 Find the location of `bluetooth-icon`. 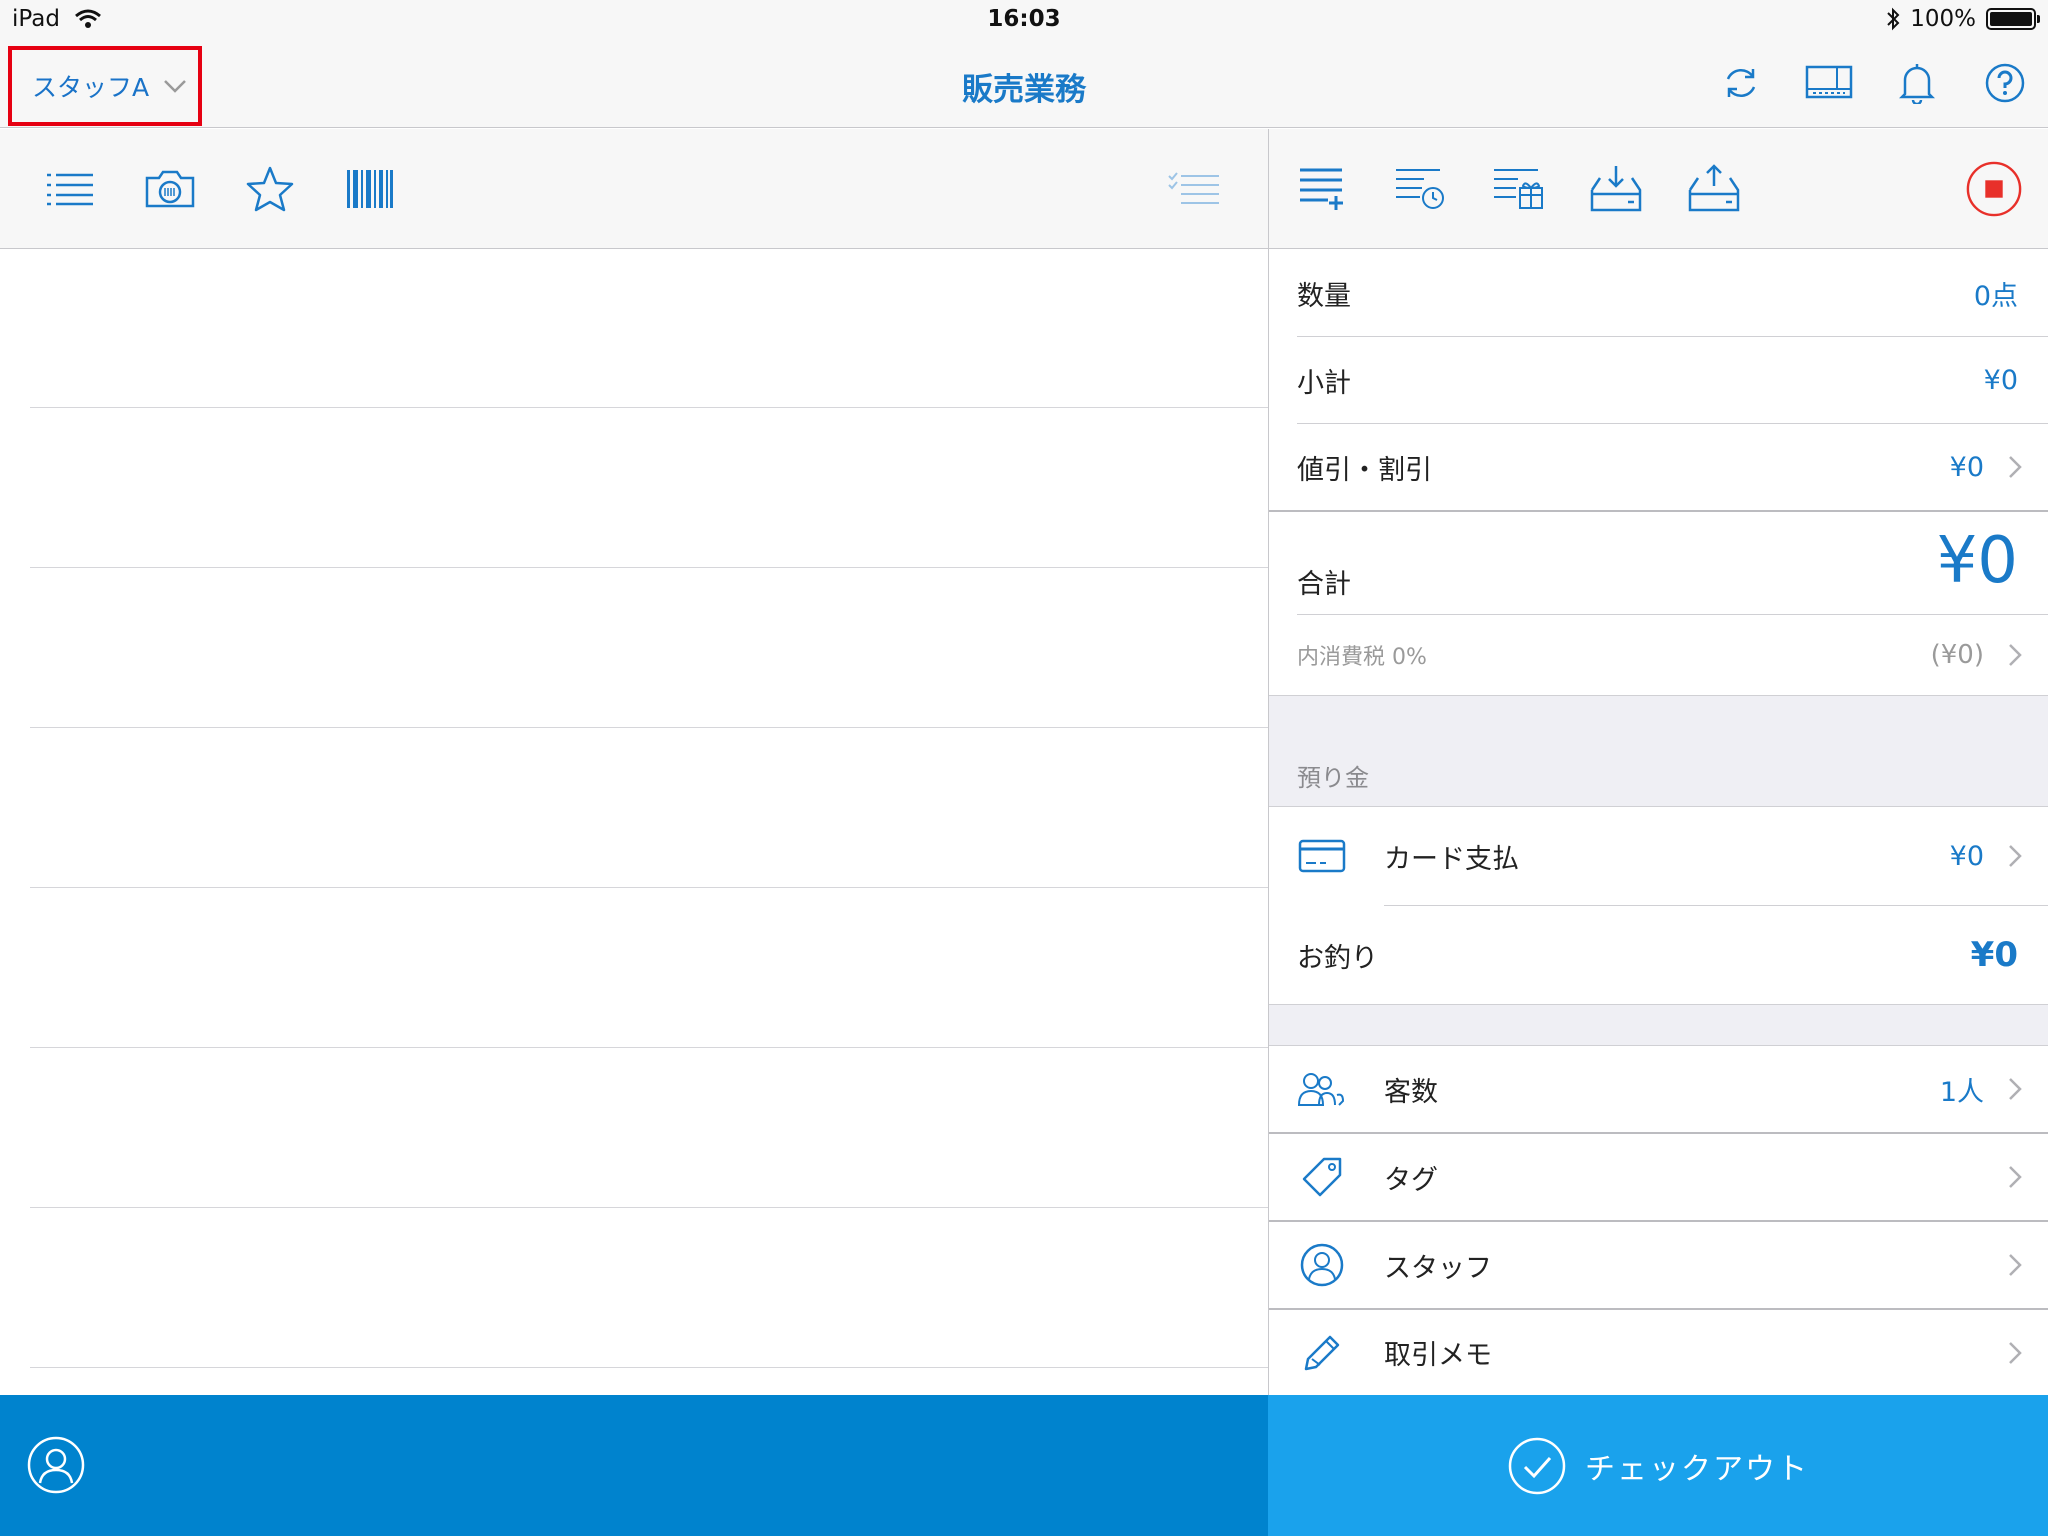

bluetooth-icon is located at coordinates (1893, 19).